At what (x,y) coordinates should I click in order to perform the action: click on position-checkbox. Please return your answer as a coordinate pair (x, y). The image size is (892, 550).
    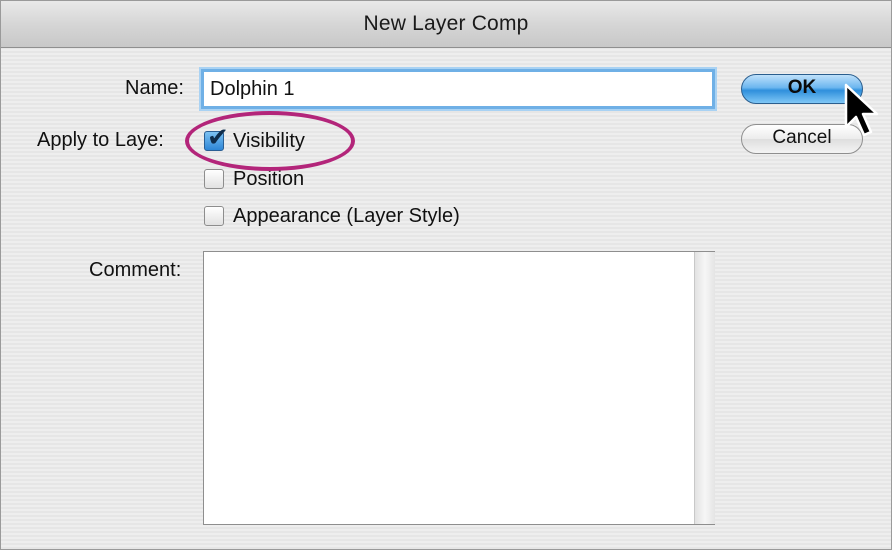
    Looking at the image, I should click on (214, 179).